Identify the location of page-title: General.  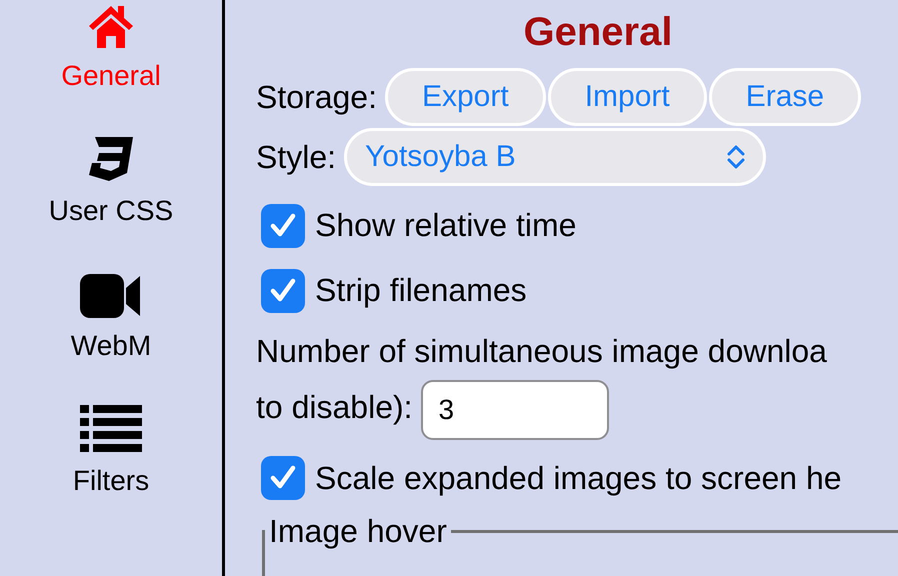
(598, 32).